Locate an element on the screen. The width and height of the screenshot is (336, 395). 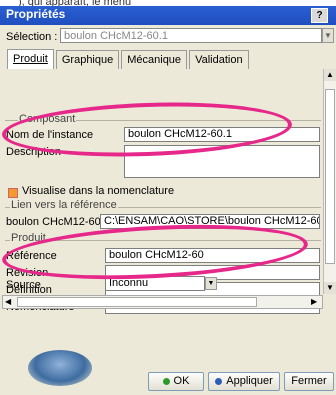
ok-button-label: OK is located at coordinates (181, 381).